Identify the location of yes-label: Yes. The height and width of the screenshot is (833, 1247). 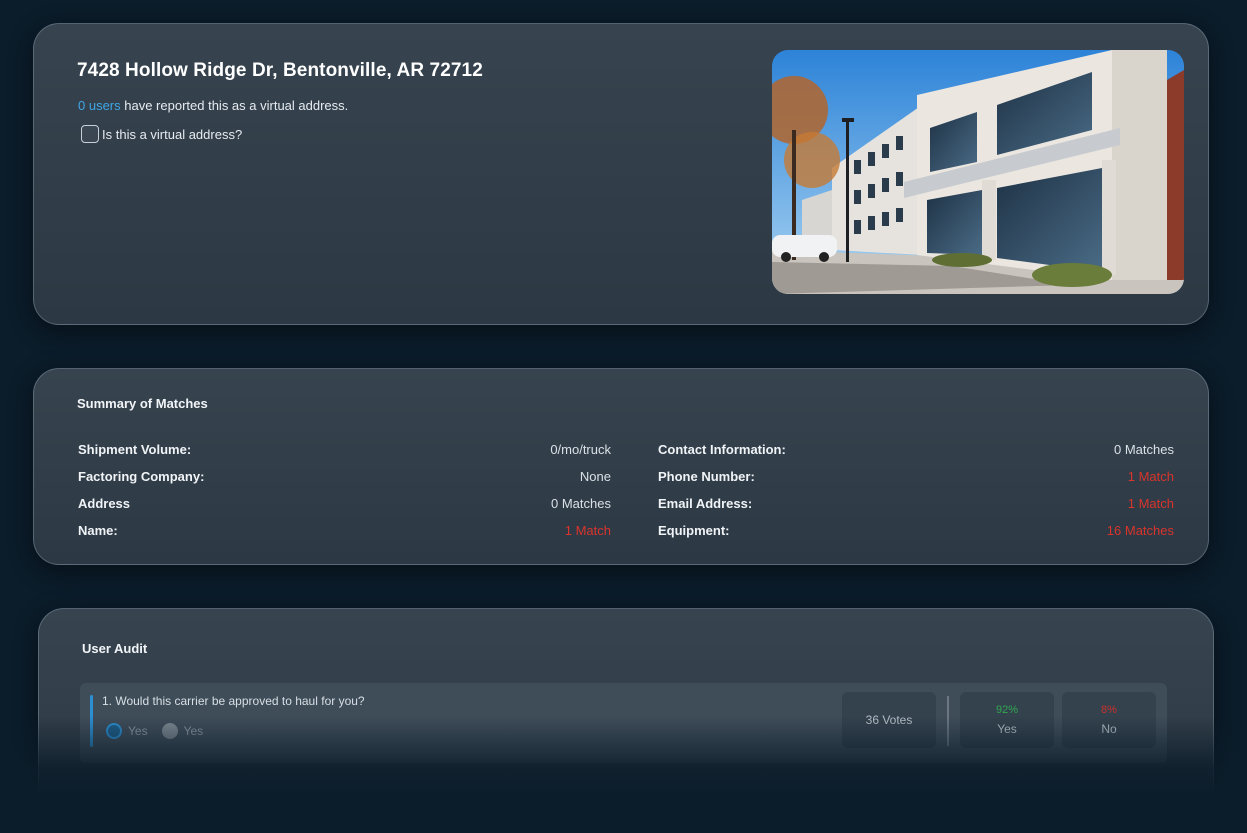
(1007, 729).